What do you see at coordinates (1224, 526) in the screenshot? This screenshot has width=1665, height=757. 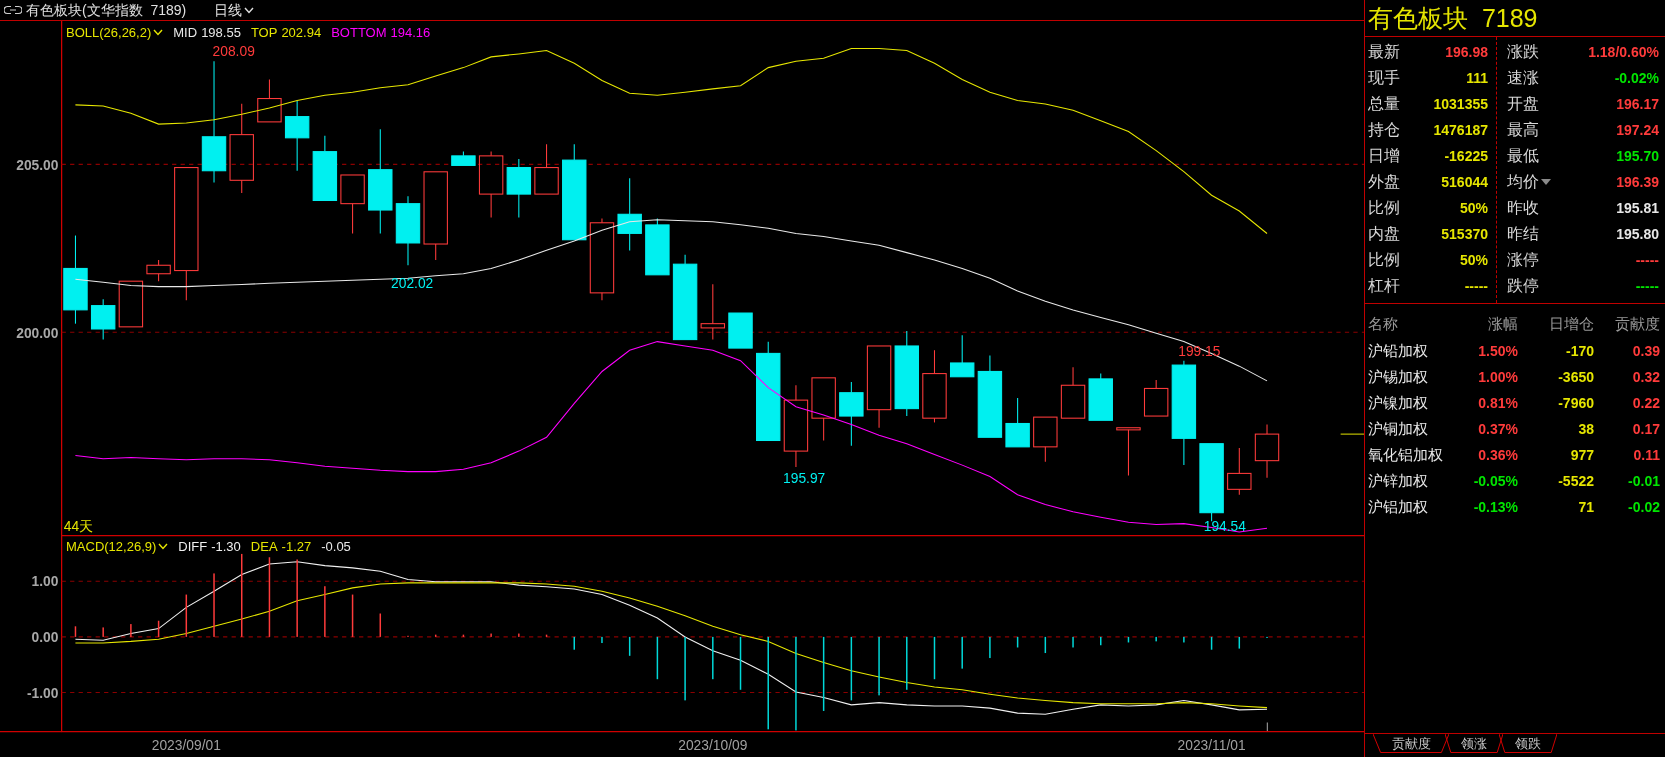 I see `price-annotation: 194.54` at bounding box center [1224, 526].